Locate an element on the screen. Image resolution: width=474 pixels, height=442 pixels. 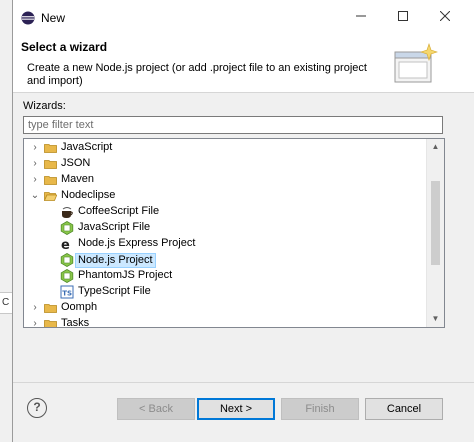
next-button: Next > is located at coordinates (236, 409).